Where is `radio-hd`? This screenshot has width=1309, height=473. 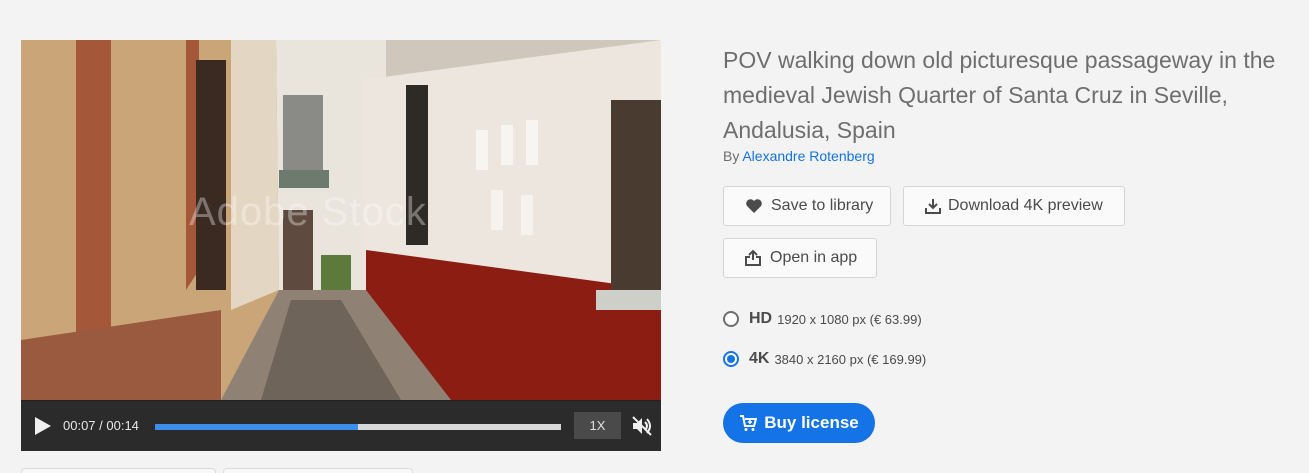 radio-hd is located at coordinates (731, 319).